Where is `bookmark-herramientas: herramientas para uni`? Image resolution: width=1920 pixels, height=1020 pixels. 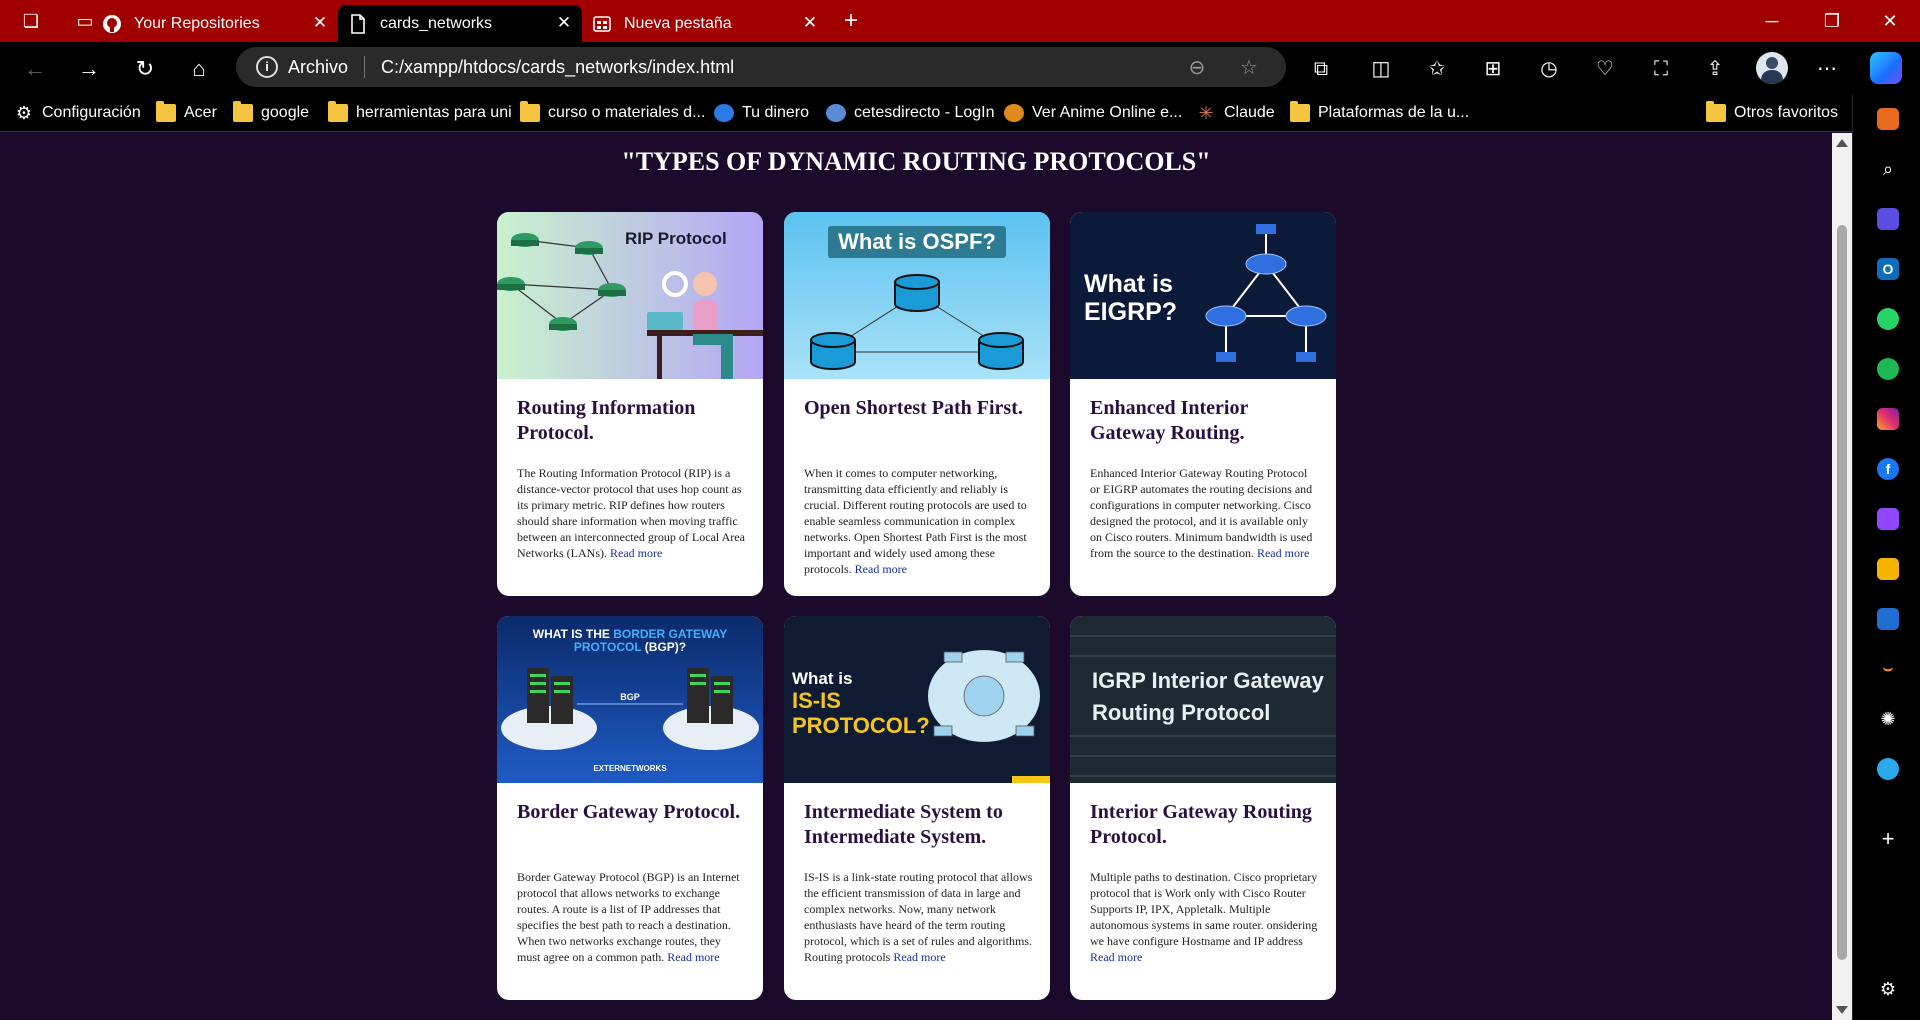
bookmark-herramientas: herramientas para uni is located at coordinates (420, 113).